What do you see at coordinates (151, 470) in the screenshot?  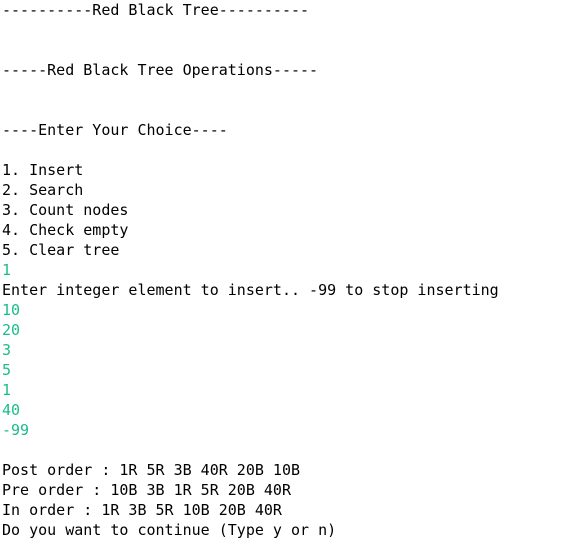 I see `post-order-output: Post order : 1R 5R 3B 40R 20B 10B` at bounding box center [151, 470].